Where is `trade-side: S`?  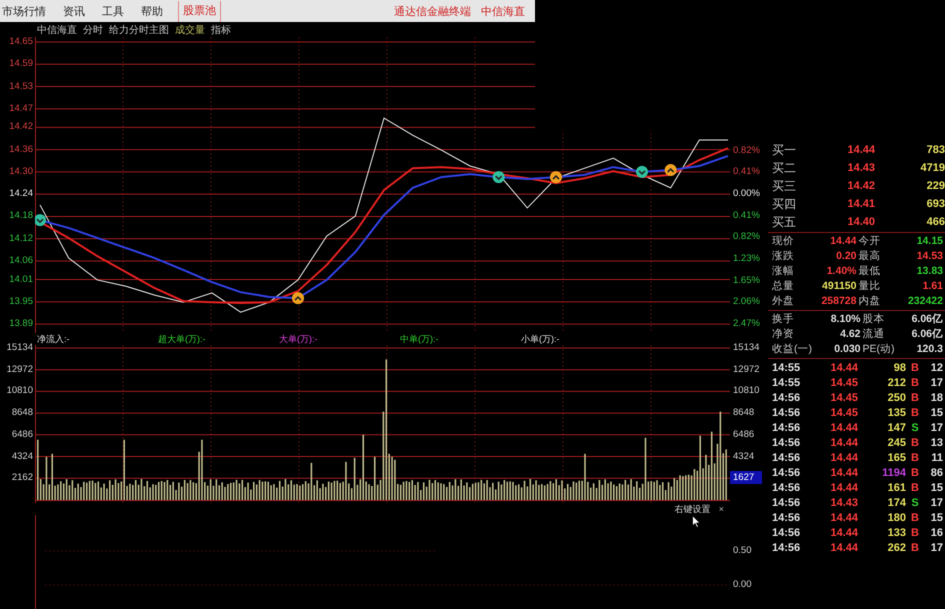
trade-side: S is located at coordinates (915, 428).